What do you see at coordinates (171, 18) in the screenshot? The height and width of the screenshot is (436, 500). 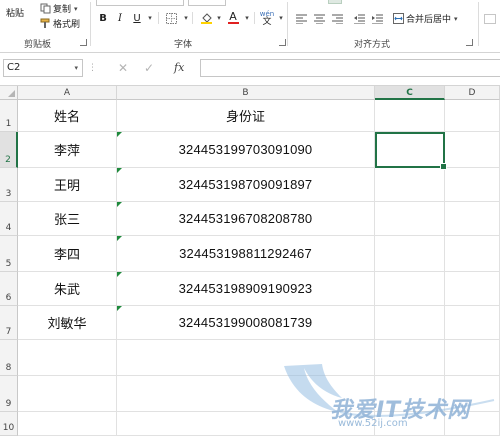 I see `border-button` at bounding box center [171, 18].